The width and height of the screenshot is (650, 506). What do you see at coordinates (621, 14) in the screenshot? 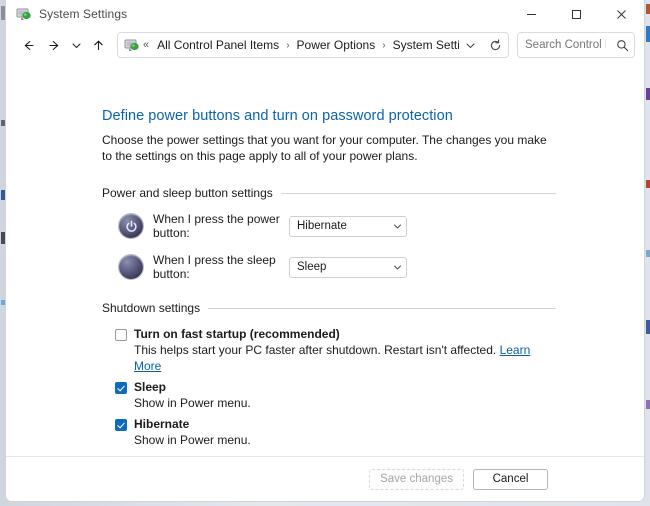
I see `close-button` at bounding box center [621, 14].